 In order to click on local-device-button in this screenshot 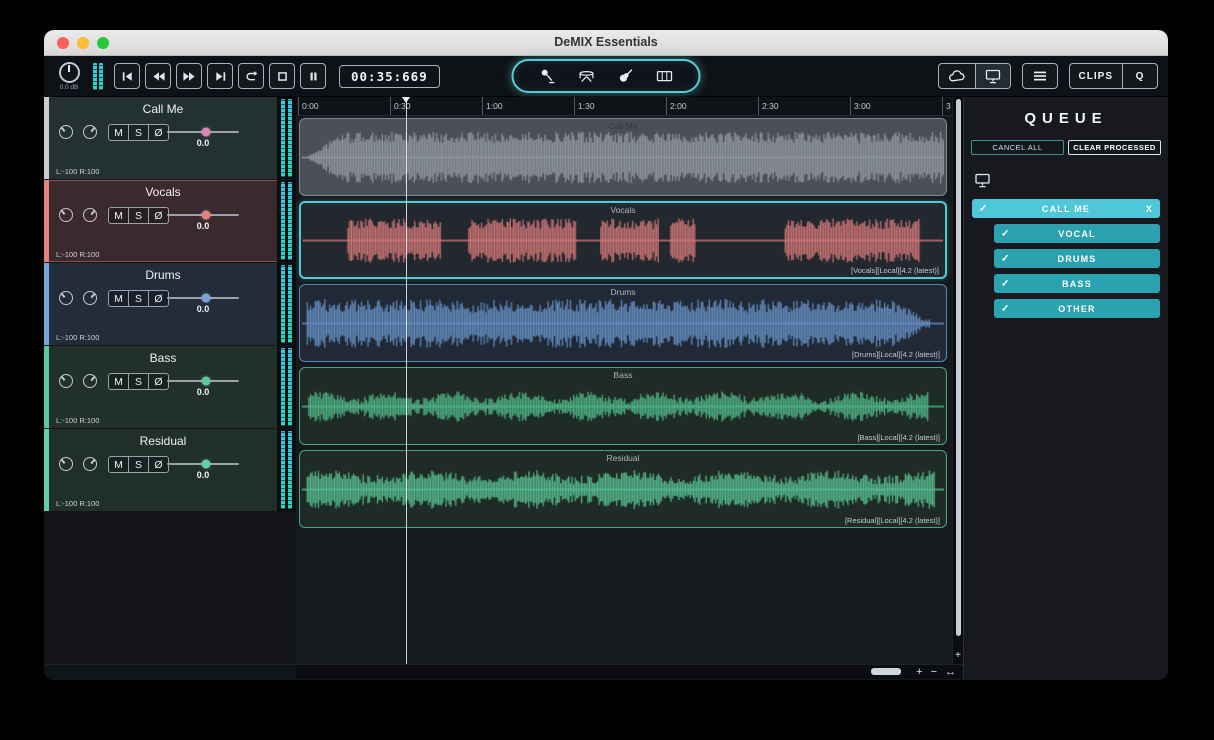, I will do `click(992, 76)`.